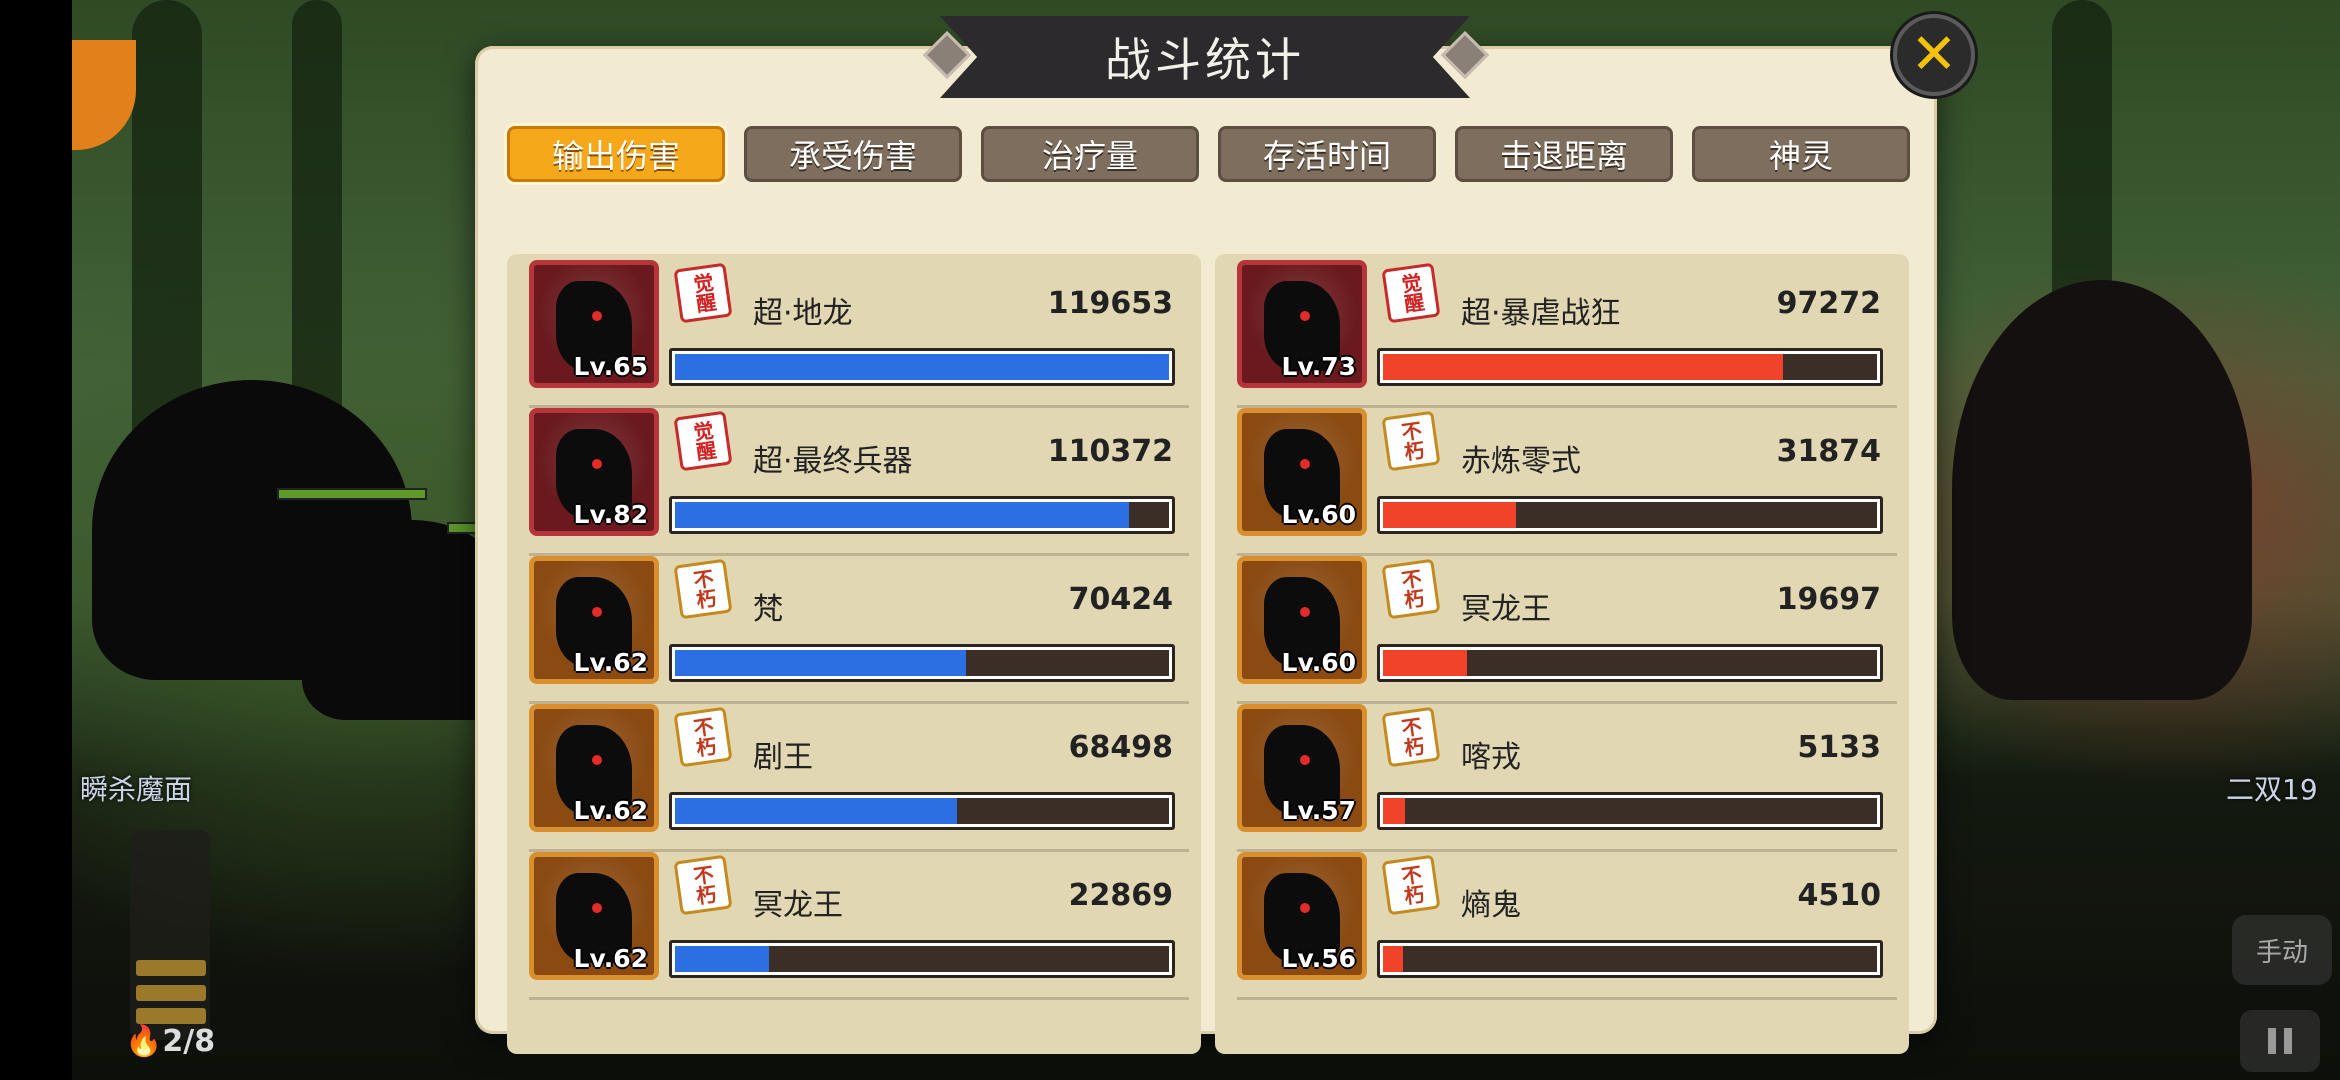 This screenshot has width=2340, height=1080. I want to click on close-x-icon: ✕, so click(1934, 54).